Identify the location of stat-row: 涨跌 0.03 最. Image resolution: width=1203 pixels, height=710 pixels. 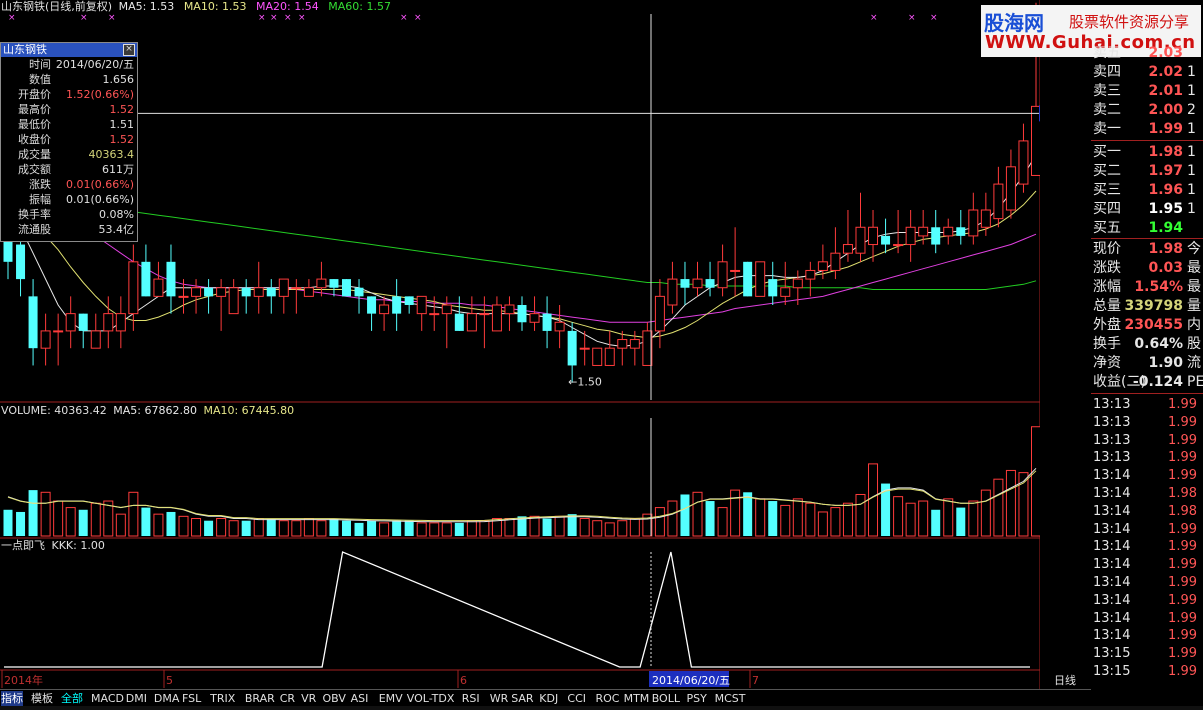
(1147, 268).